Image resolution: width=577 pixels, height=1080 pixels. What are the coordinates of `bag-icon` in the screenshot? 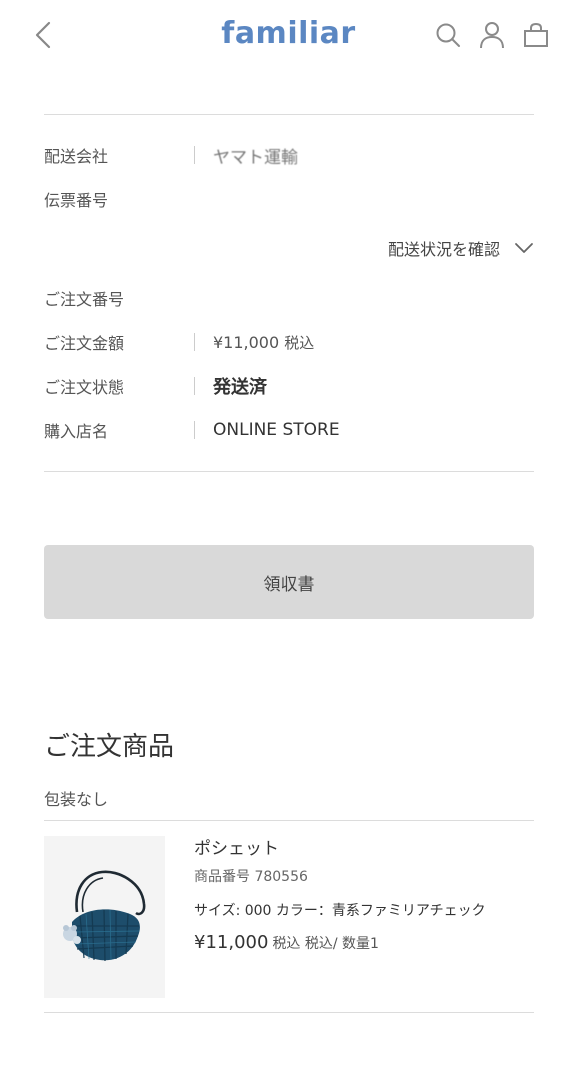 It's located at (536, 37).